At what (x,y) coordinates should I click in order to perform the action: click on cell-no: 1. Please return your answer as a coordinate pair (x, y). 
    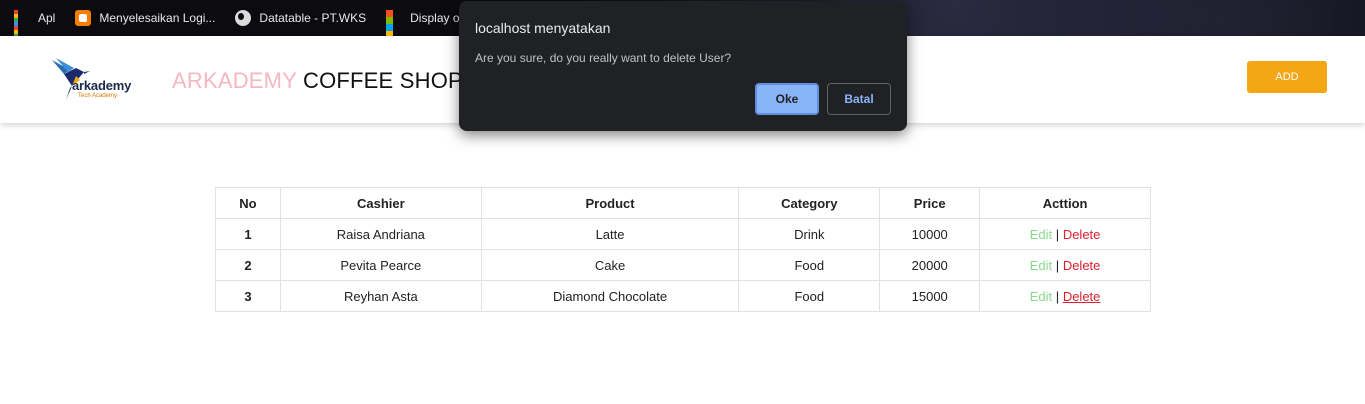
    Looking at the image, I should click on (248, 234).